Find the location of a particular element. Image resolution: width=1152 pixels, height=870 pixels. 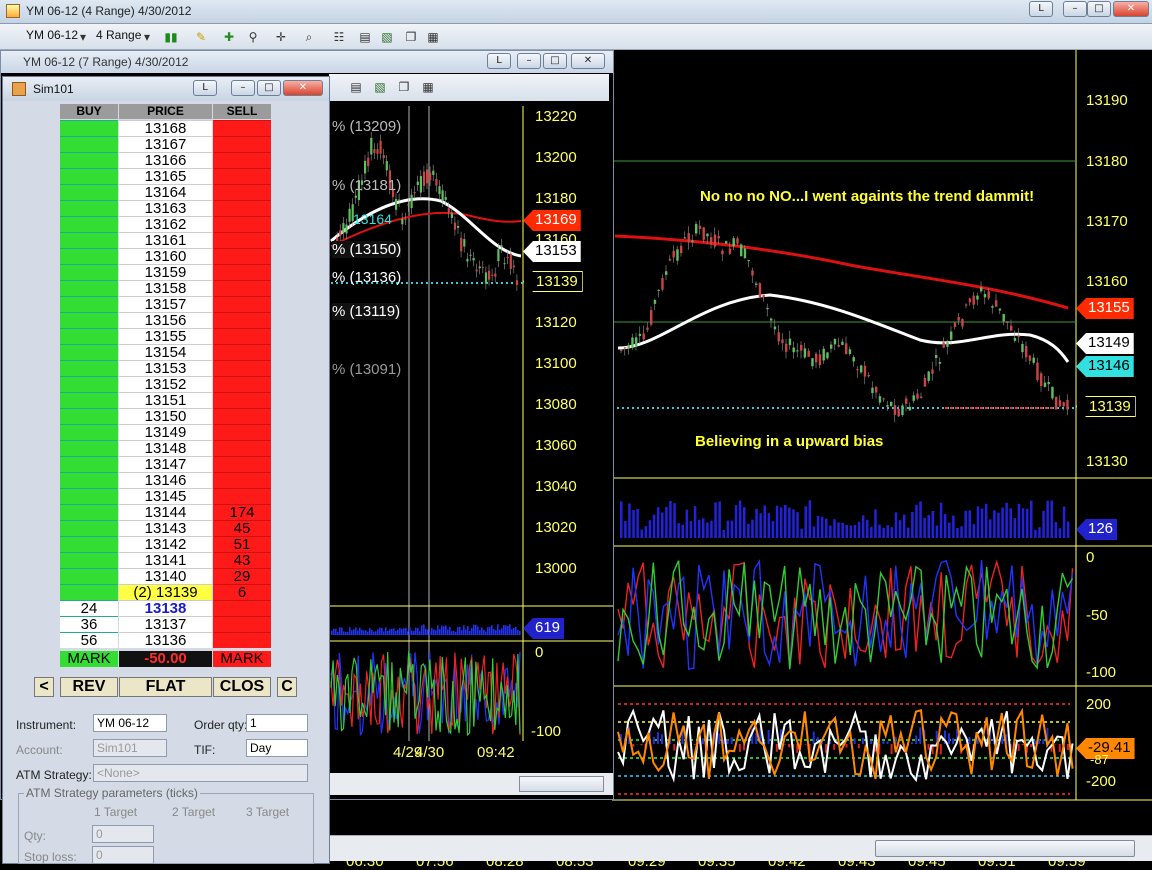

mark-sell-button: MARK is located at coordinates (242, 659).